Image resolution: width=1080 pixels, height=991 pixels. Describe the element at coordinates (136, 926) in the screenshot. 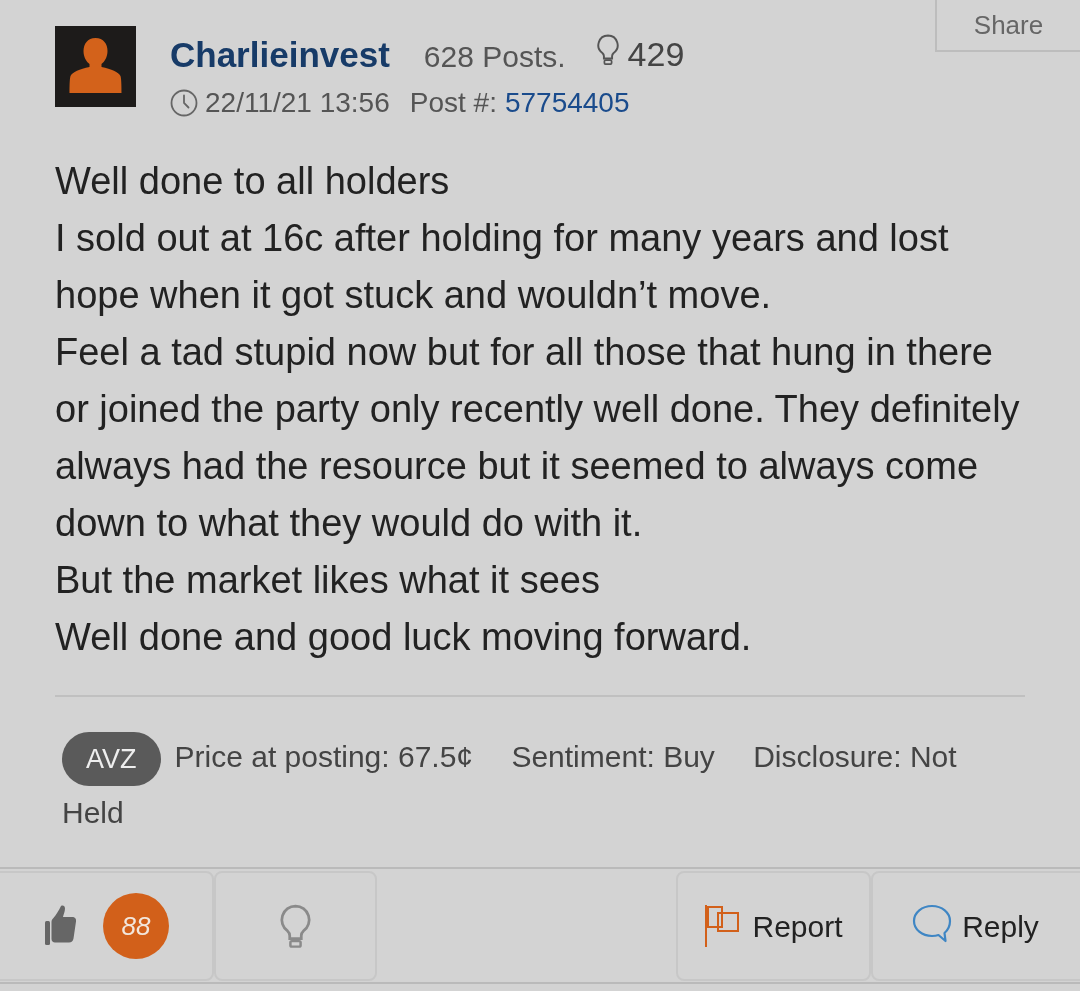

I see `like-count: 88` at that location.